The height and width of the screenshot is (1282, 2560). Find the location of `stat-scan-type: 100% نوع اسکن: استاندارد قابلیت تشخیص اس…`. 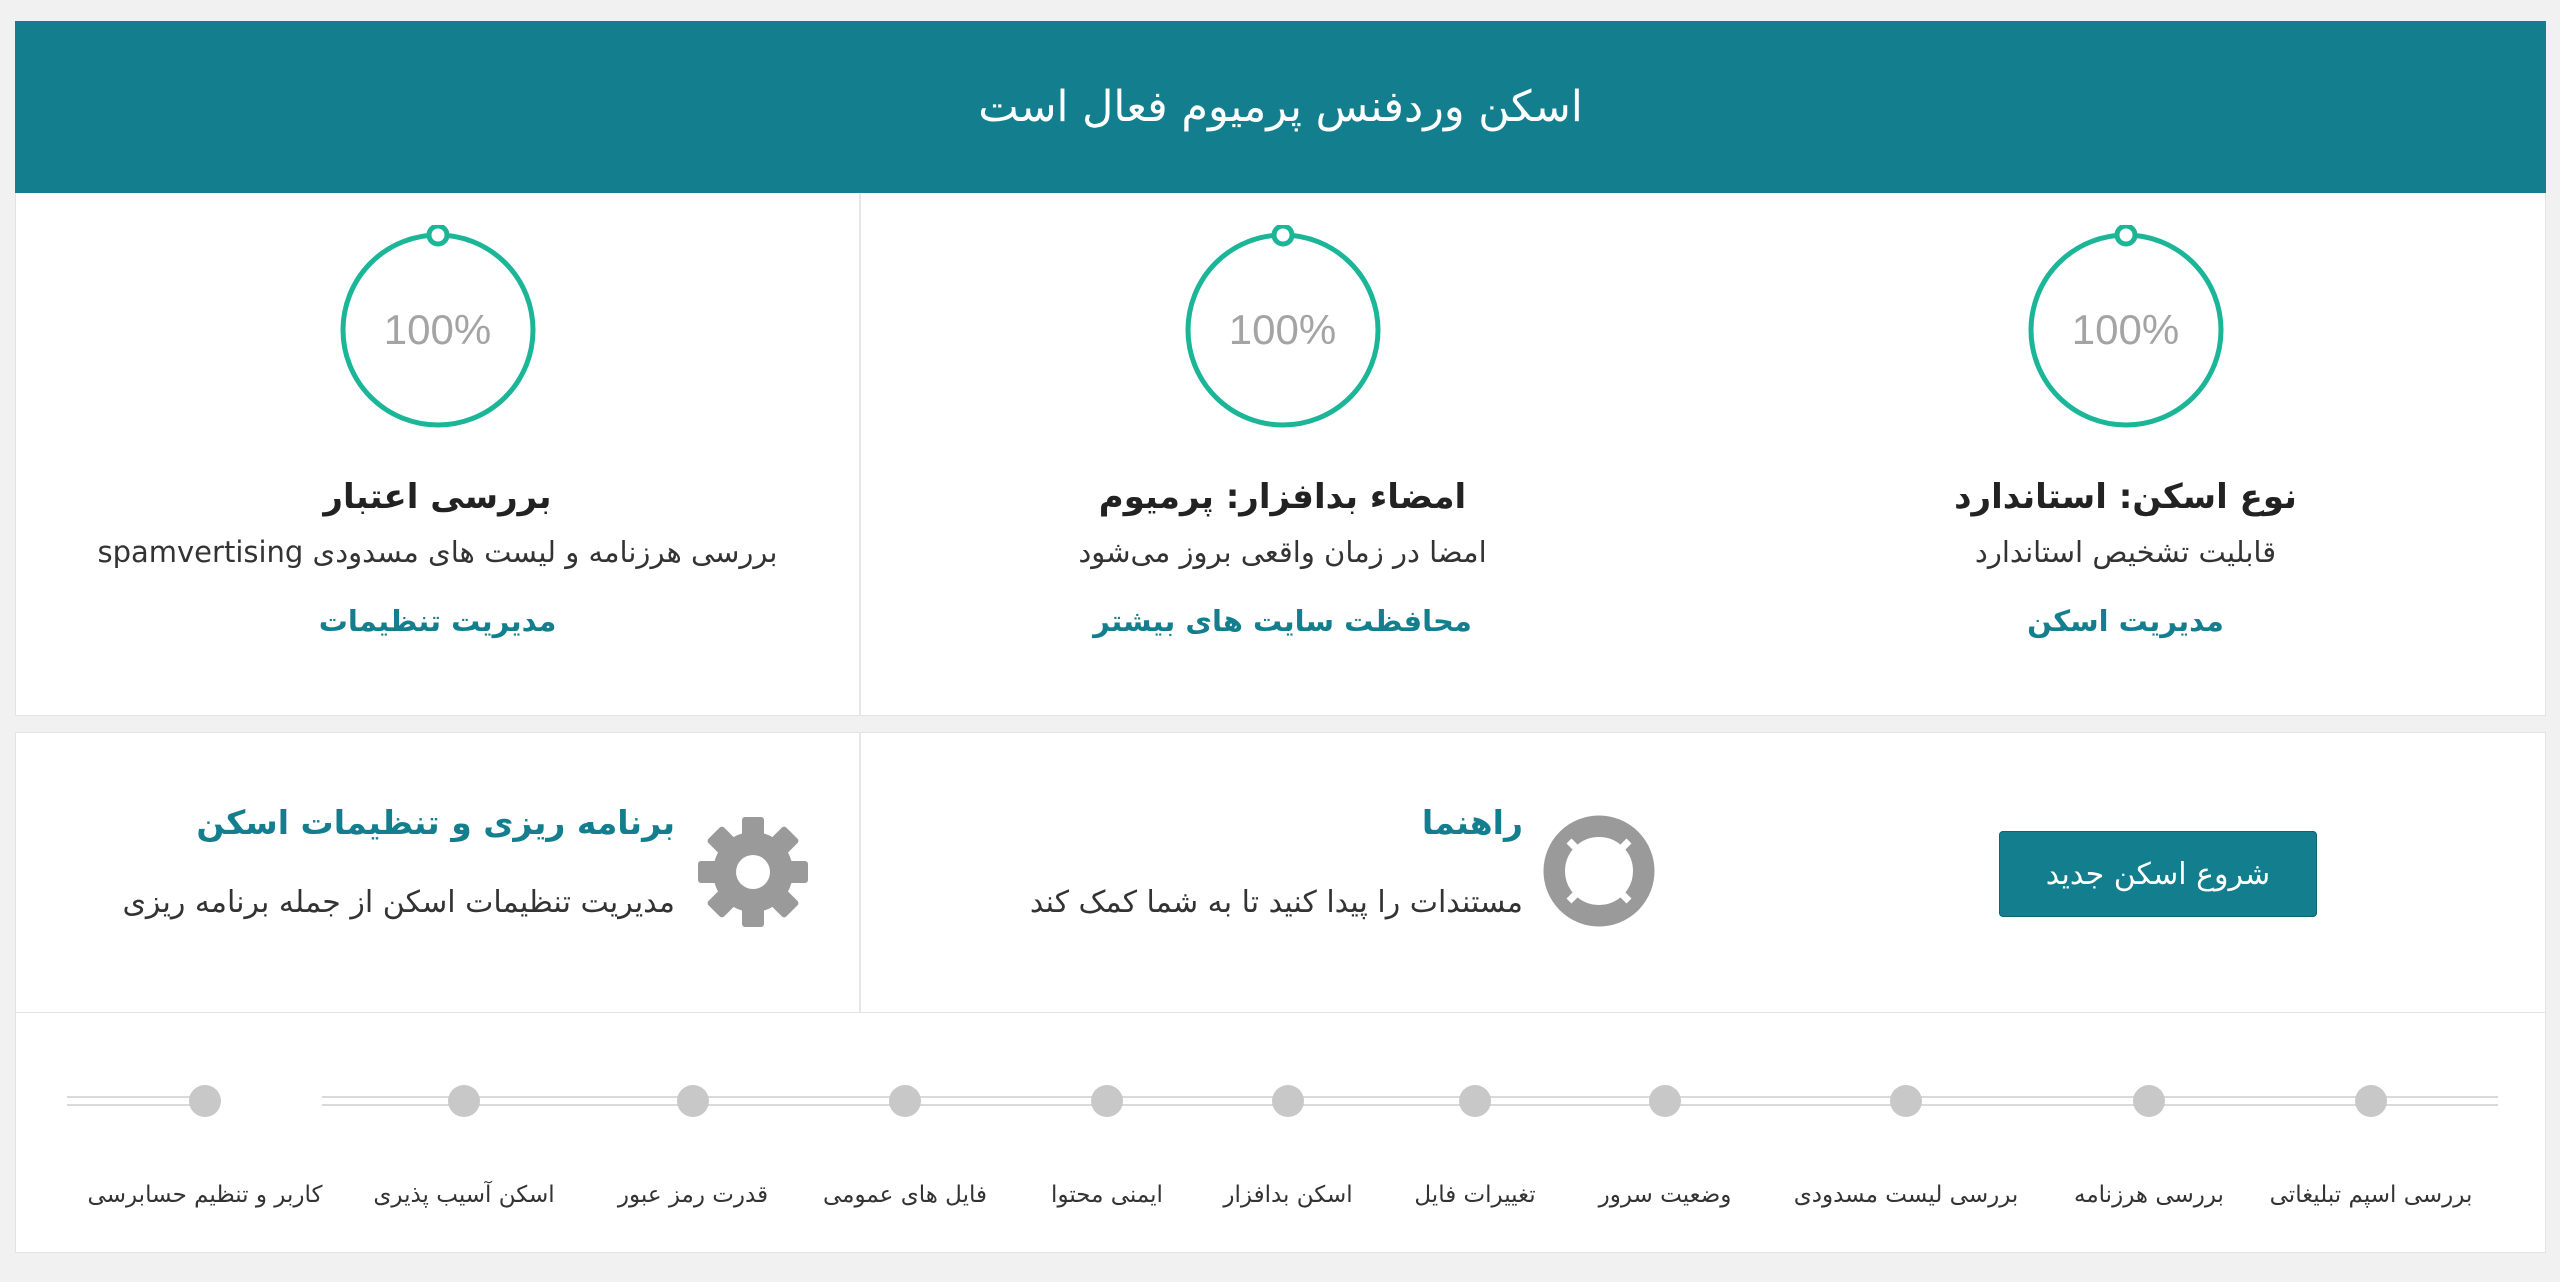

stat-scan-type: 100% نوع اسکن: استاندارد قابلیت تشخیص اس… is located at coordinates (2125, 454).